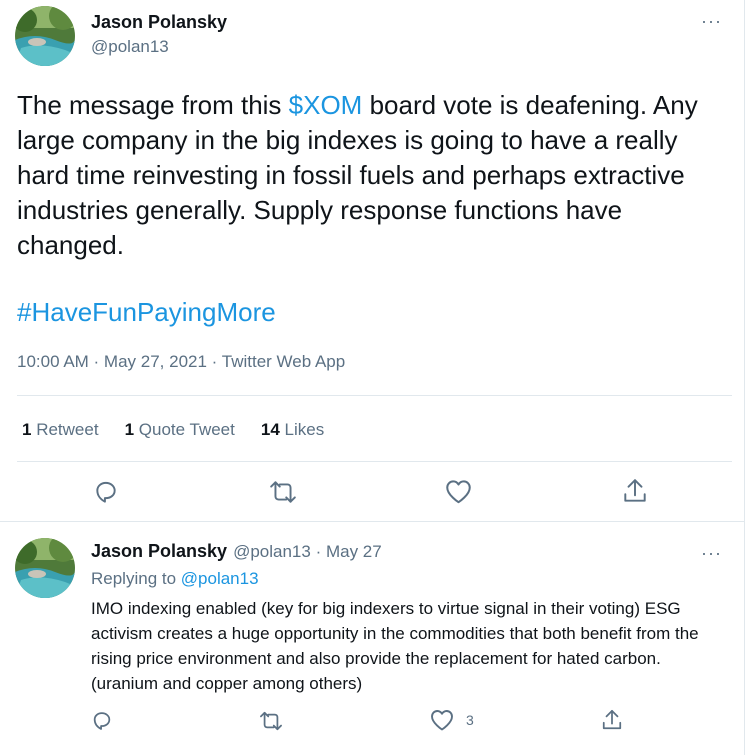 The image size is (750, 755). I want to click on retweets-count: 1, so click(27, 429).